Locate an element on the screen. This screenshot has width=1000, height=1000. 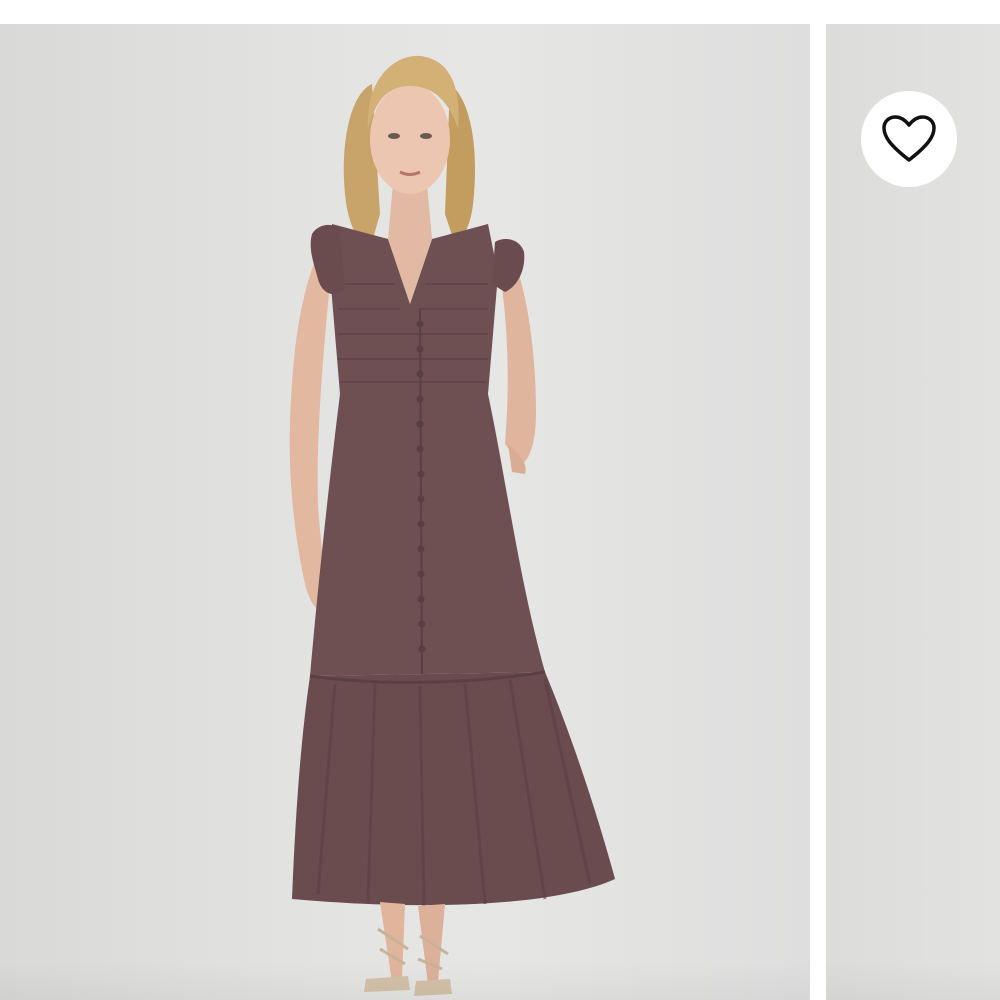
heart-outline-icon is located at coordinates (909, 138).